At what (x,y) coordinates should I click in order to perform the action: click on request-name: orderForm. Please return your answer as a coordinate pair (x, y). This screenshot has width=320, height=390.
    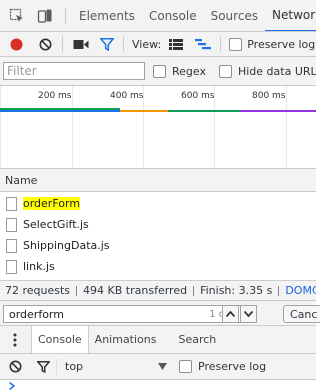
    Looking at the image, I should click on (52, 203).